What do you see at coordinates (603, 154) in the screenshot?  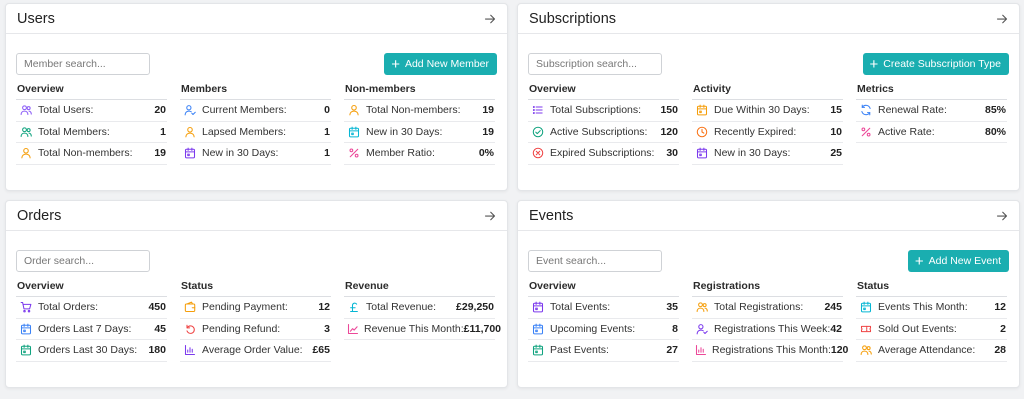 I see `stat-row: Expired Subscriptions: 30` at bounding box center [603, 154].